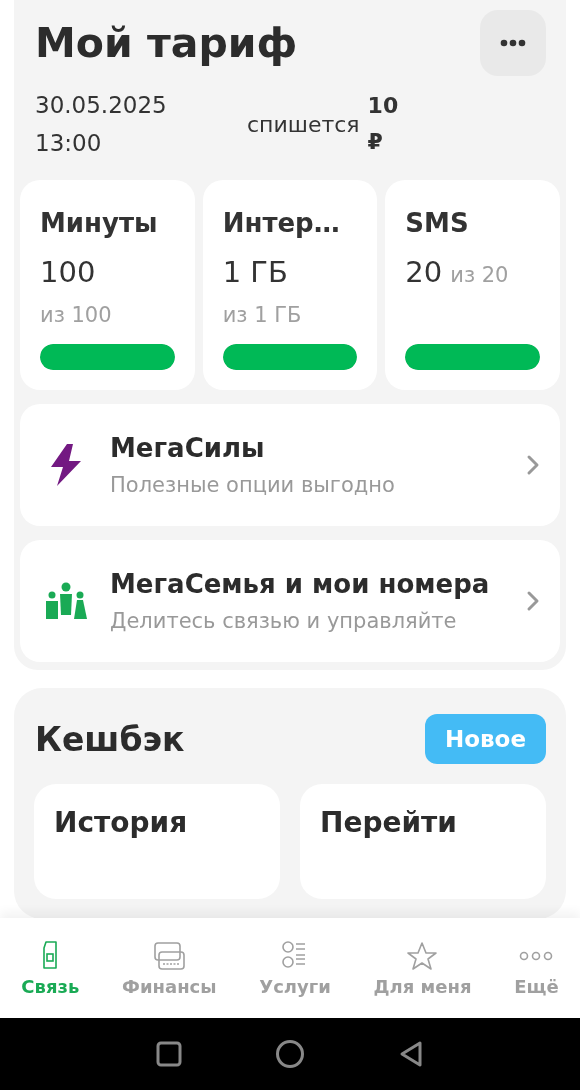 This screenshot has height=1090, width=580. I want to click on time-text: 13:00, so click(69, 143).